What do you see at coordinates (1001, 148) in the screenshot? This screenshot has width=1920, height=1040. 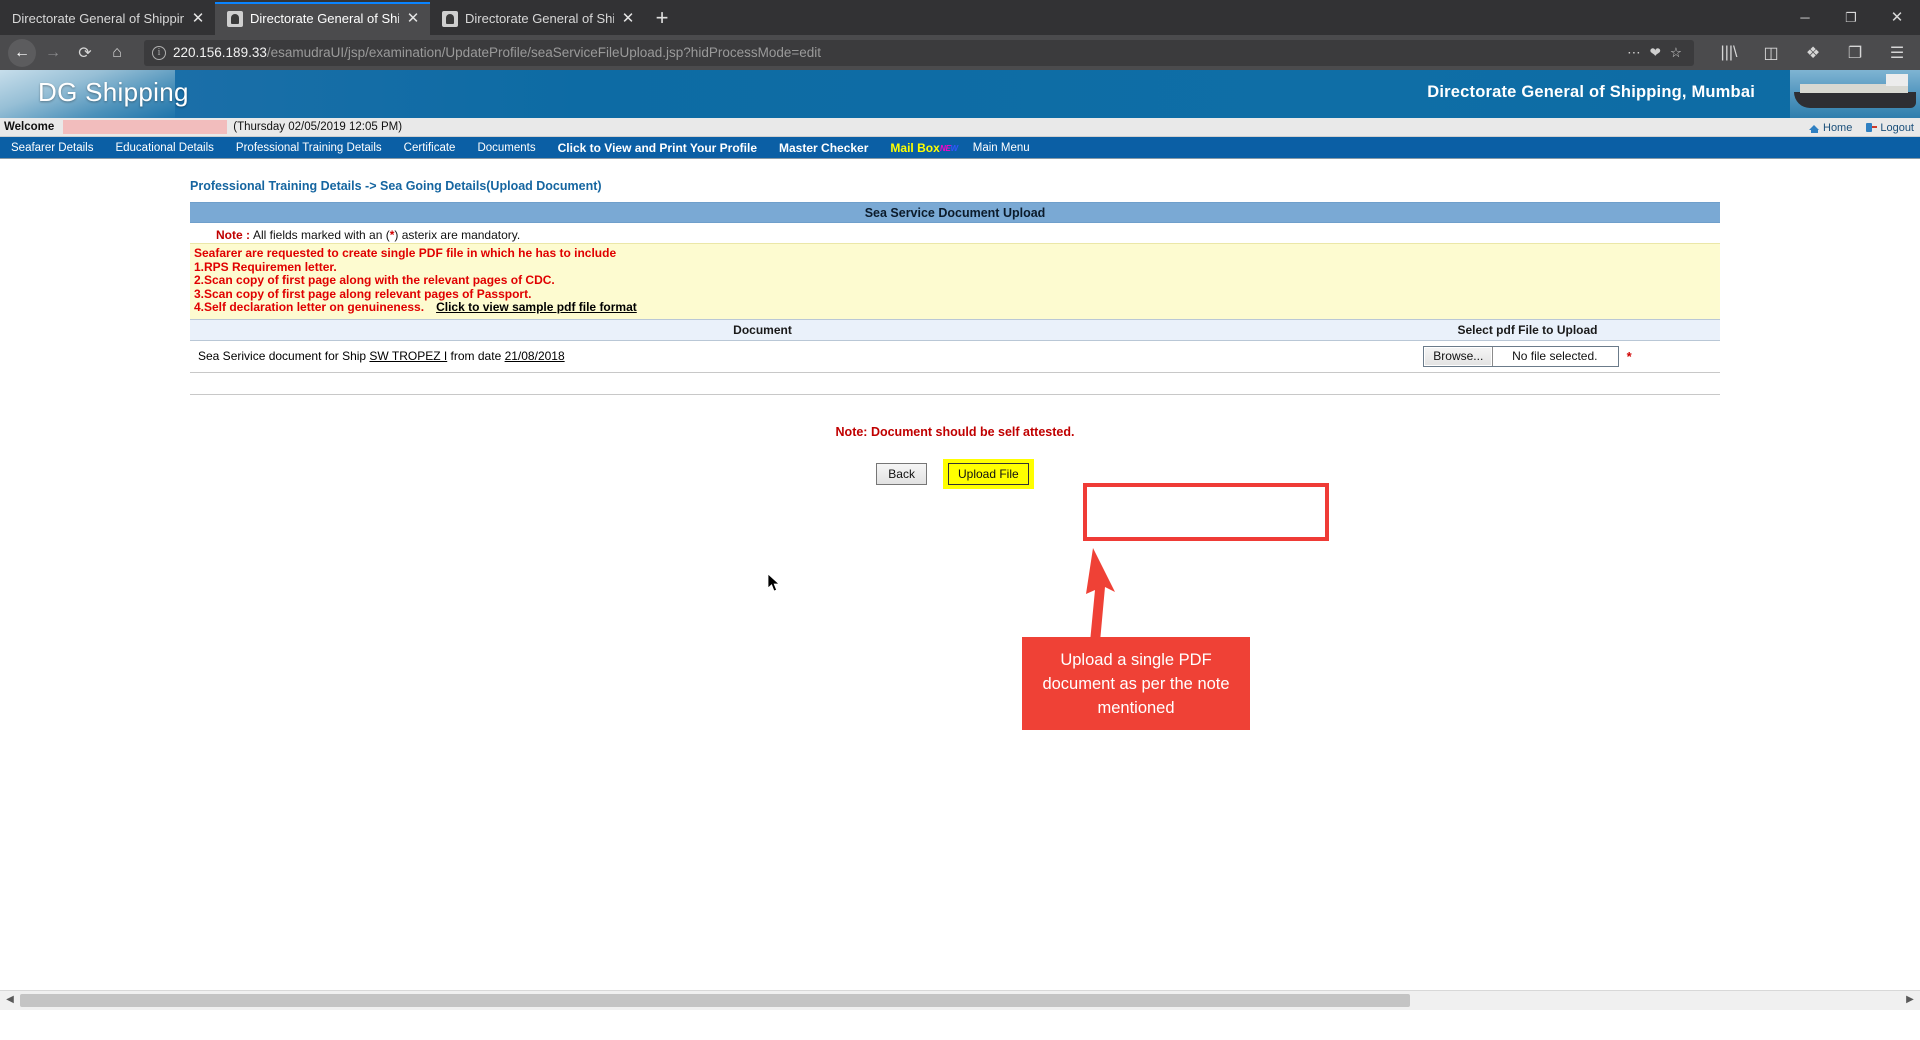 I see `nav-item-main-menu: Main Menu` at bounding box center [1001, 148].